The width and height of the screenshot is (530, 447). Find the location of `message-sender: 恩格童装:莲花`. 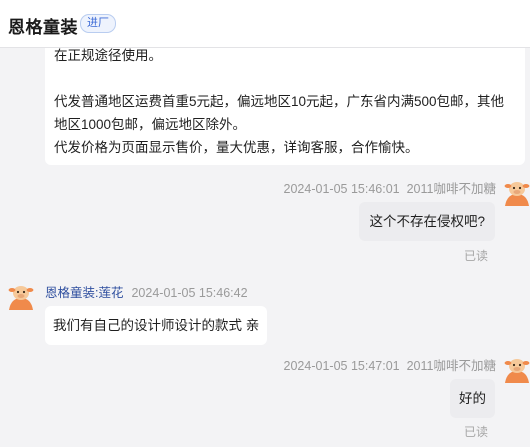

message-sender: 恩格童装:莲花 is located at coordinates (84, 293).